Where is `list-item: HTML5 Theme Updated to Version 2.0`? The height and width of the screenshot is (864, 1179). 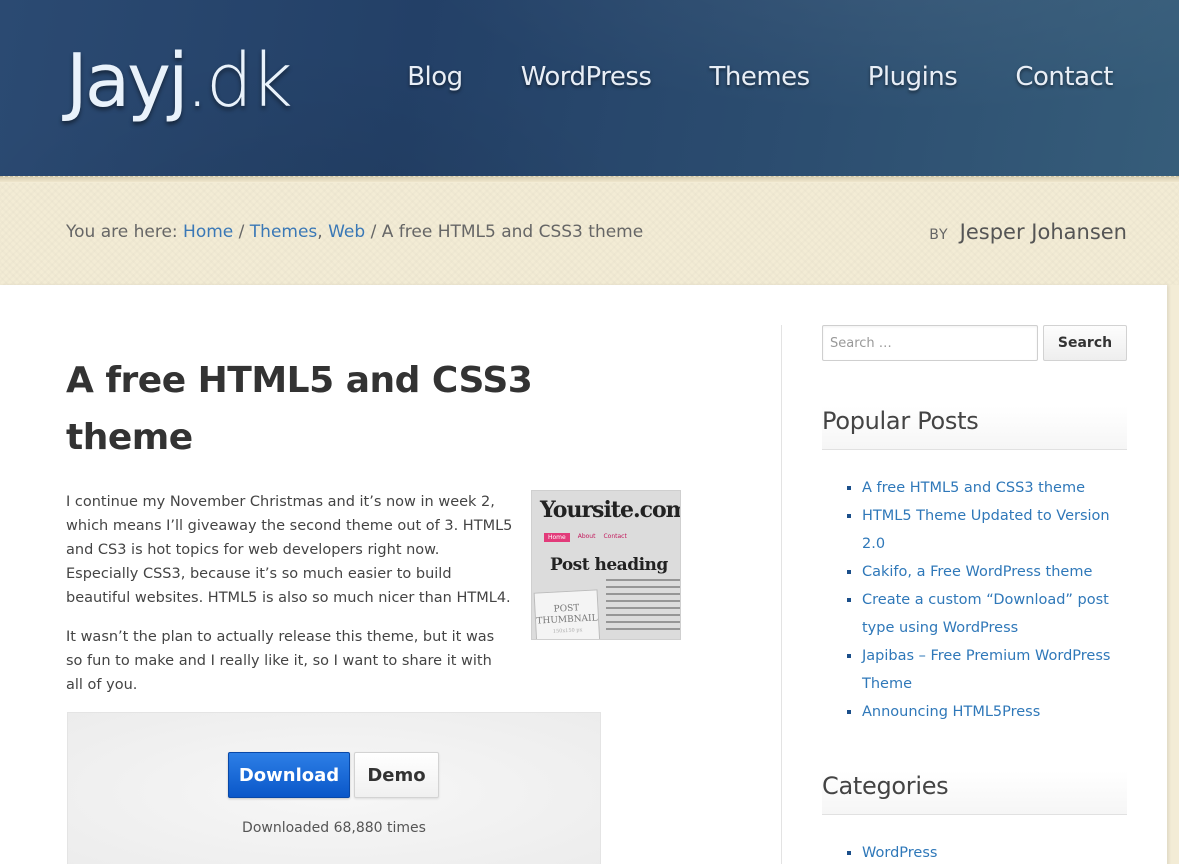 list-item: HTML5 Theme Updated to Version 2.0 is located at coordinates (994, 530).